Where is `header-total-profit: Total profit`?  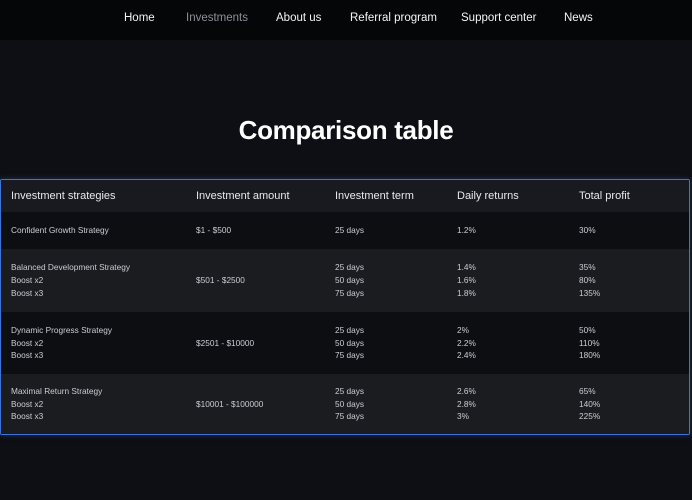 header-total-profit: Total profit is located at coordinates (604, 196).